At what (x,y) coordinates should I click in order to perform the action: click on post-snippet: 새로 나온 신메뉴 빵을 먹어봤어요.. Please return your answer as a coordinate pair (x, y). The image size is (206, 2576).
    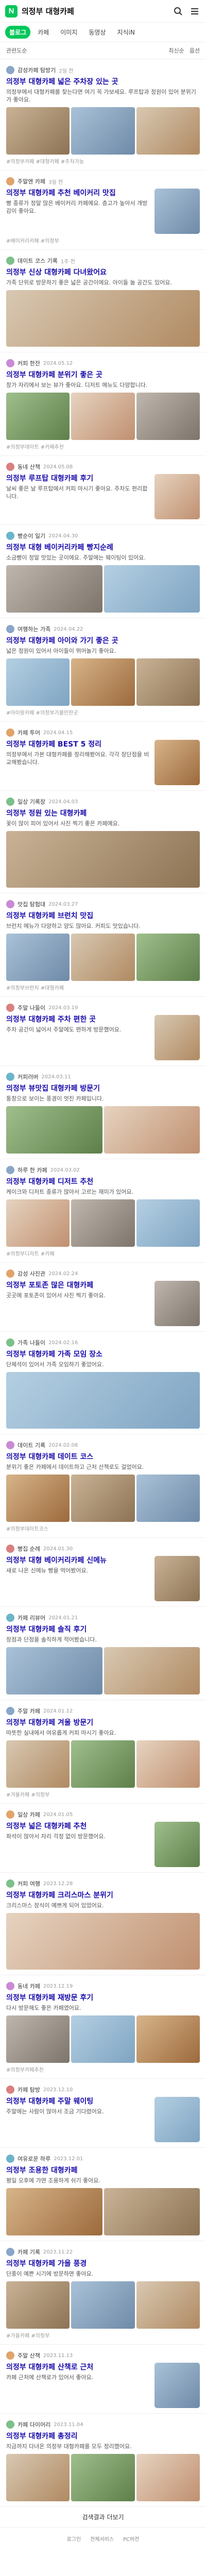
    Looking at the image, I should click on (78, 1570).